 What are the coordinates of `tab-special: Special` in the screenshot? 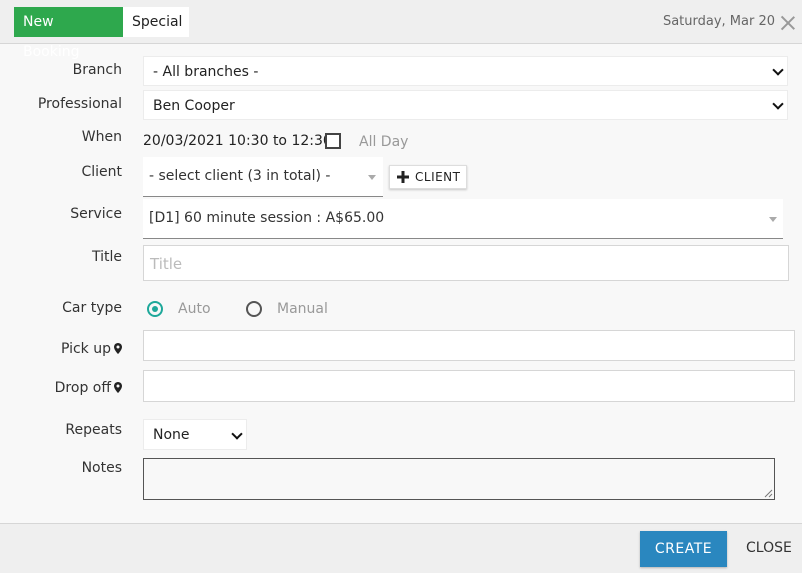 It's located at (156, 22).